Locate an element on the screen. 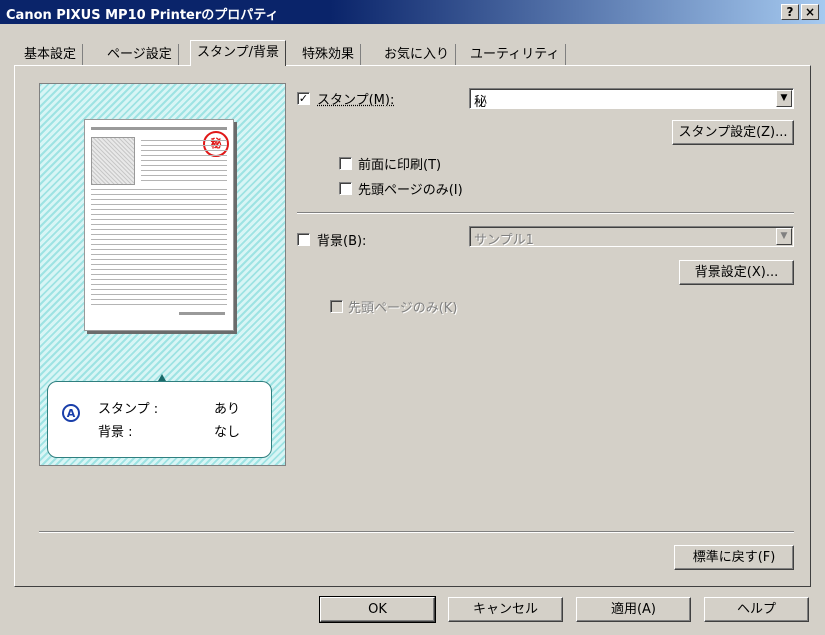 The height and width of the screenshot is (635, 825). bottom-divider is located at coordinates (416, 532).